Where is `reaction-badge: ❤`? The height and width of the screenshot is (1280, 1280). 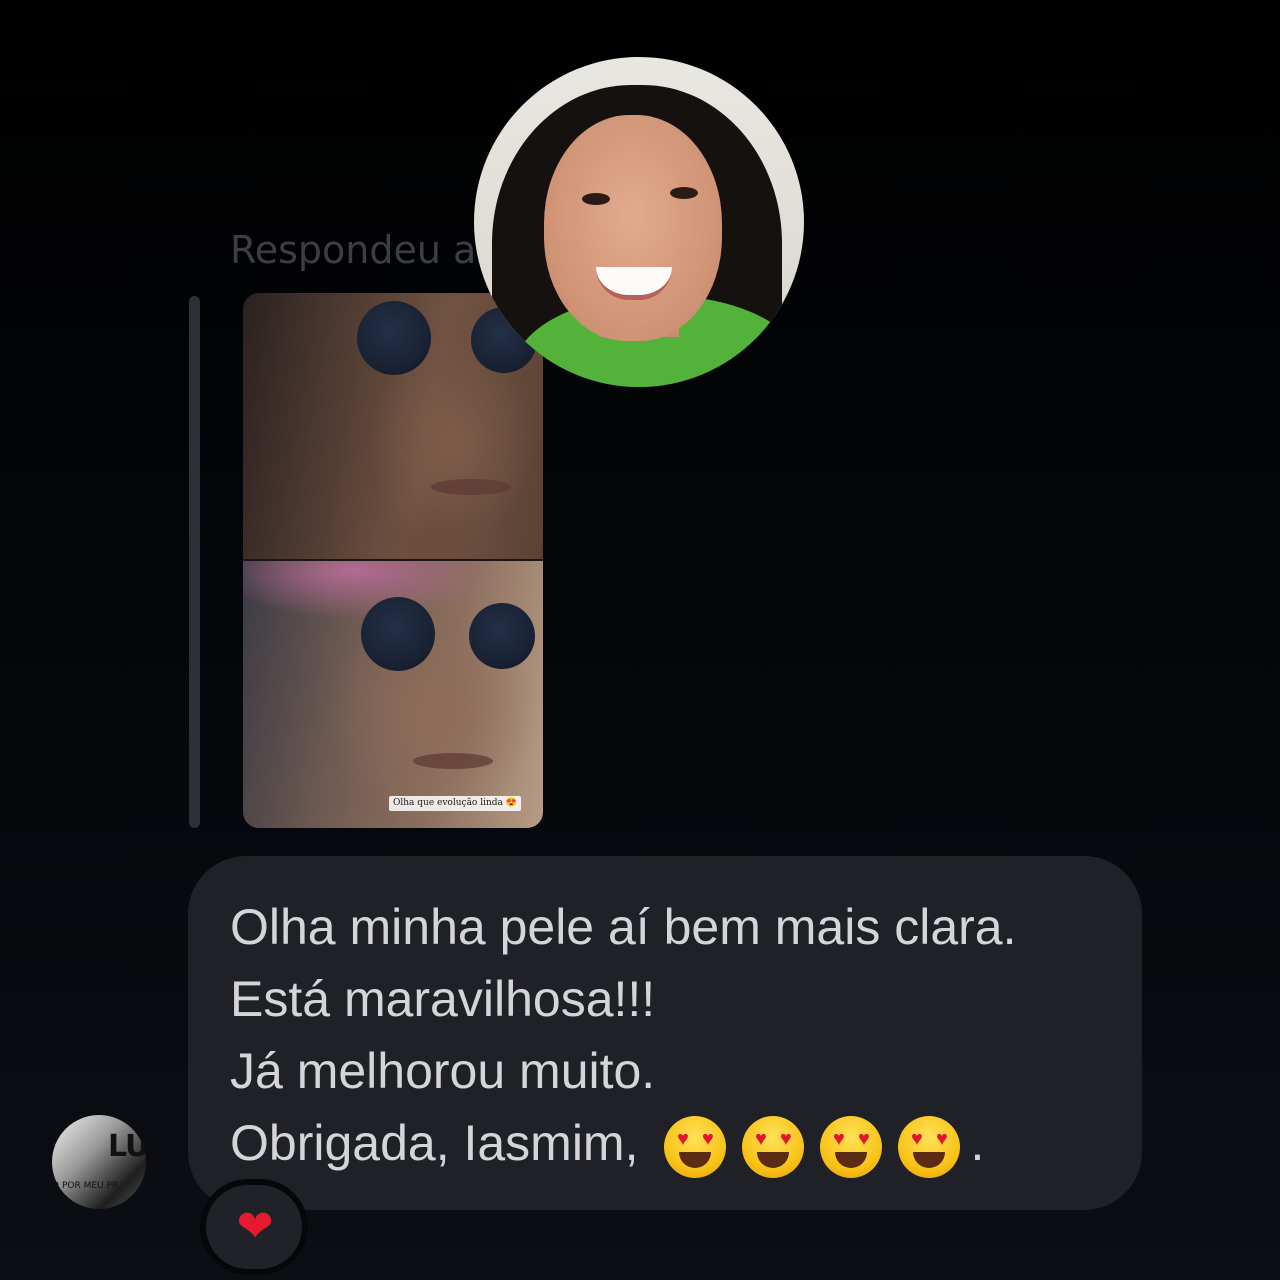
reaction-badge: ❤ is located at coordinates (254, 1227).